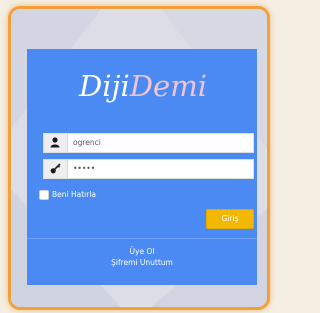 The height and width of the screenshot is (313, 320). What do you see at coordinates (74, 194) in the screenshot?
I see `remember-label: Beni Hatırla` at bounding box center [74, 194].